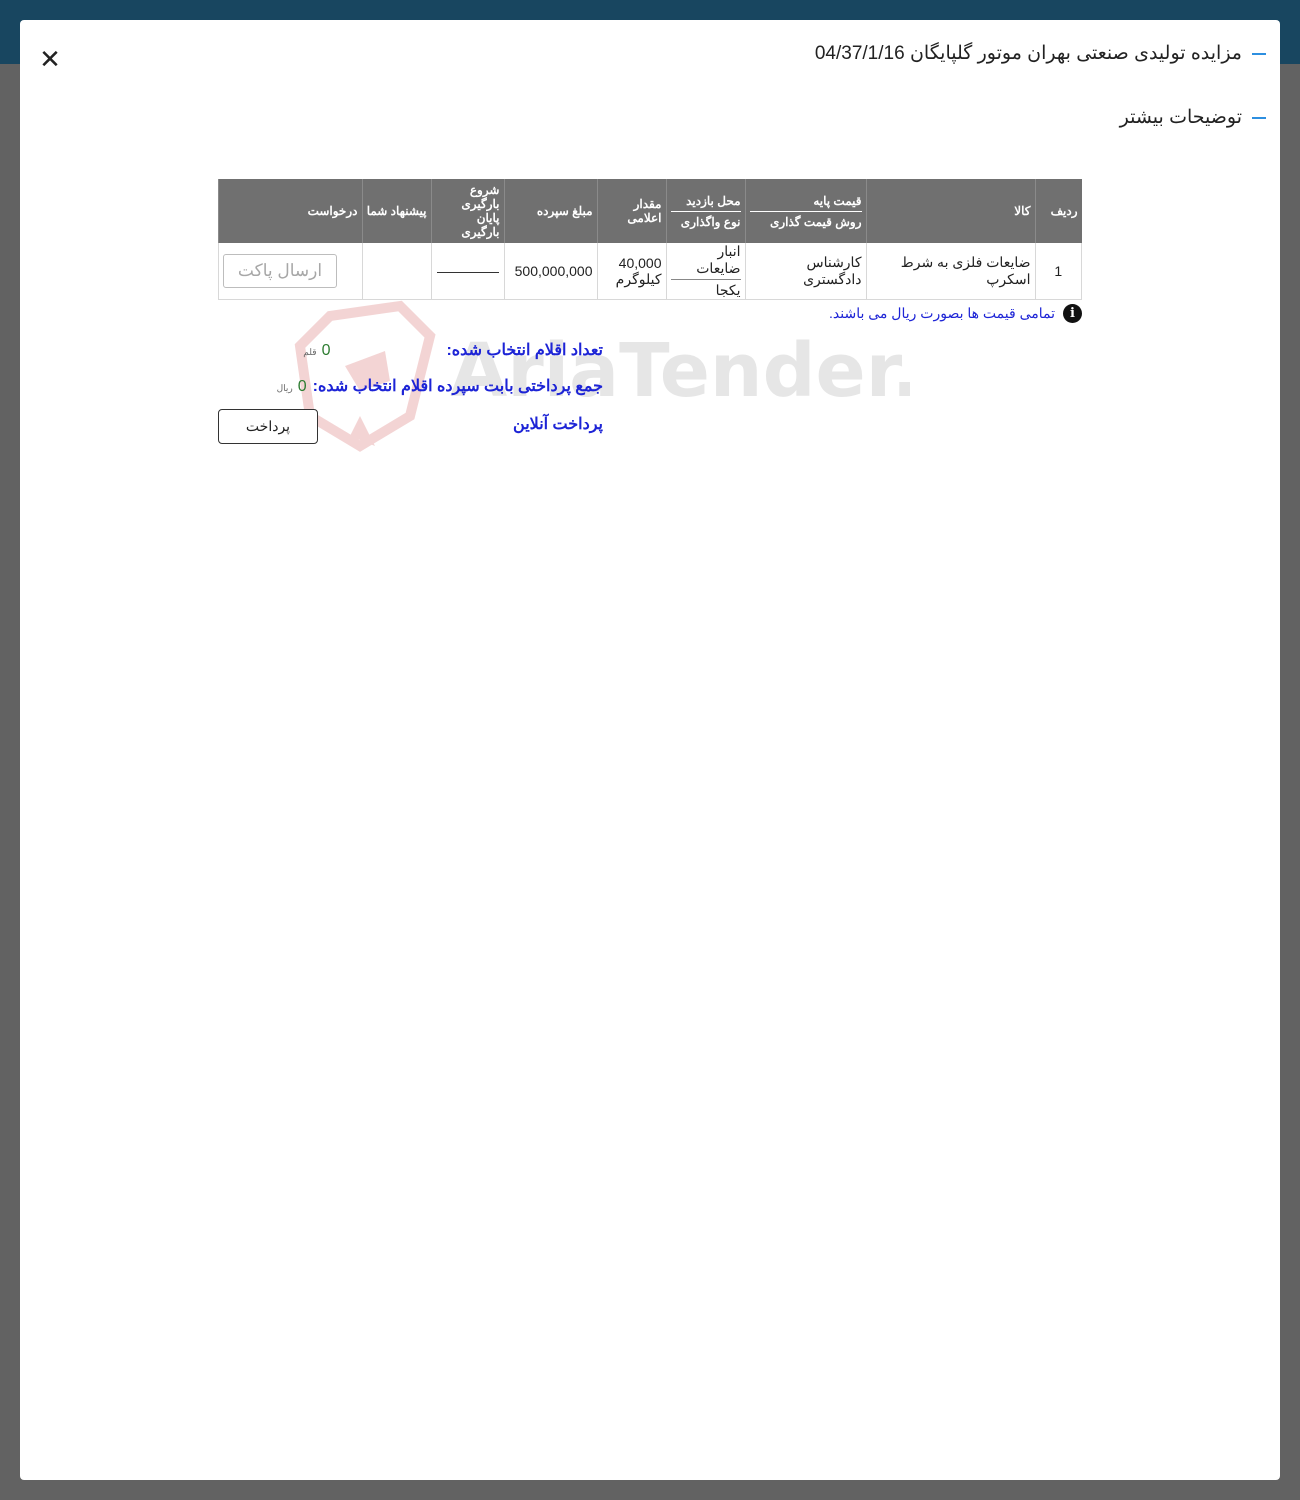  What do you see at coordinates (558, 424) in the screenshot?
I see `online-payment-label: پرداخت آنلاین` at bounding box center [558, 424].